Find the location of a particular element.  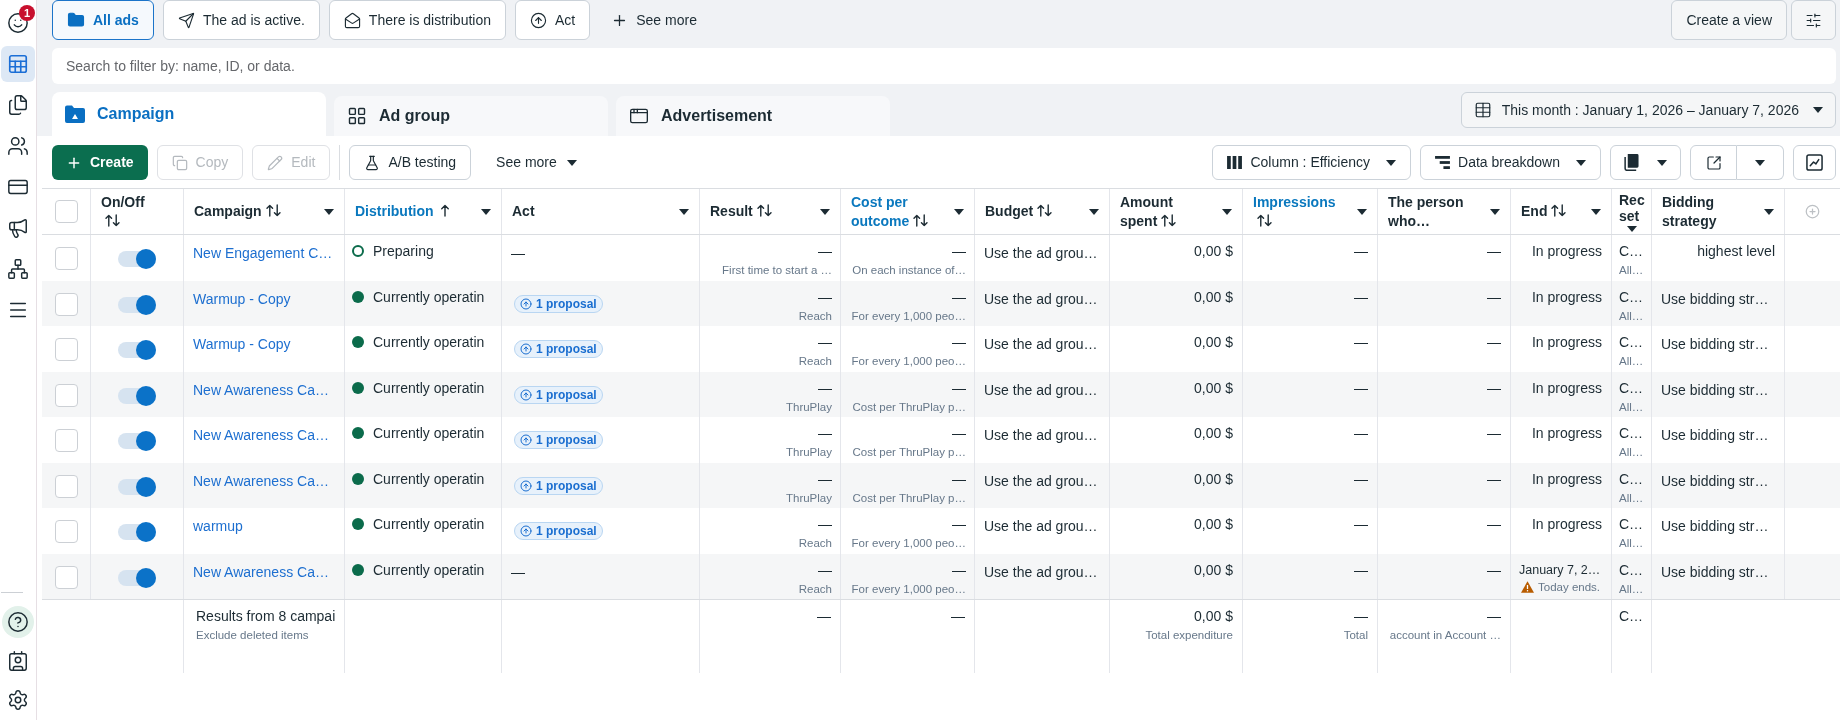

toolbar-button: Create is located at coordinates (100, 162).